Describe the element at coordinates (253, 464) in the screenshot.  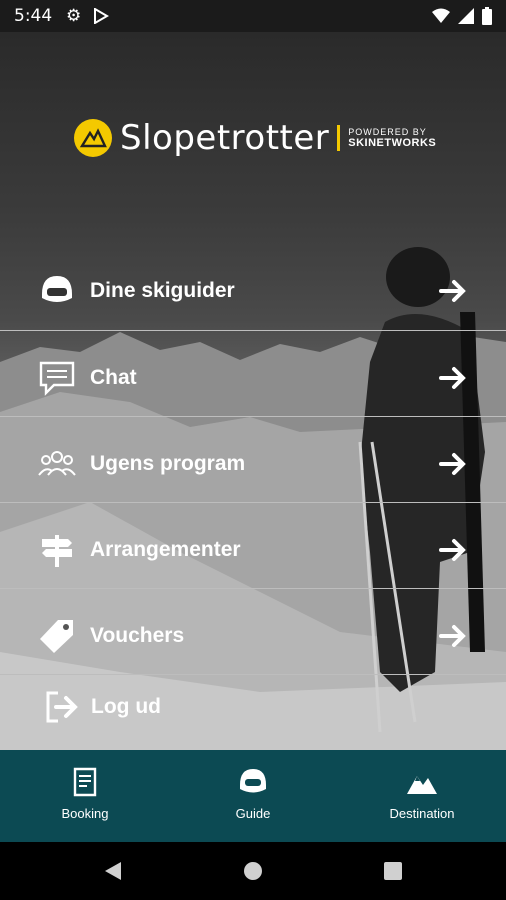
I see `menu-item-ugens-program: Ugens program` at that location.